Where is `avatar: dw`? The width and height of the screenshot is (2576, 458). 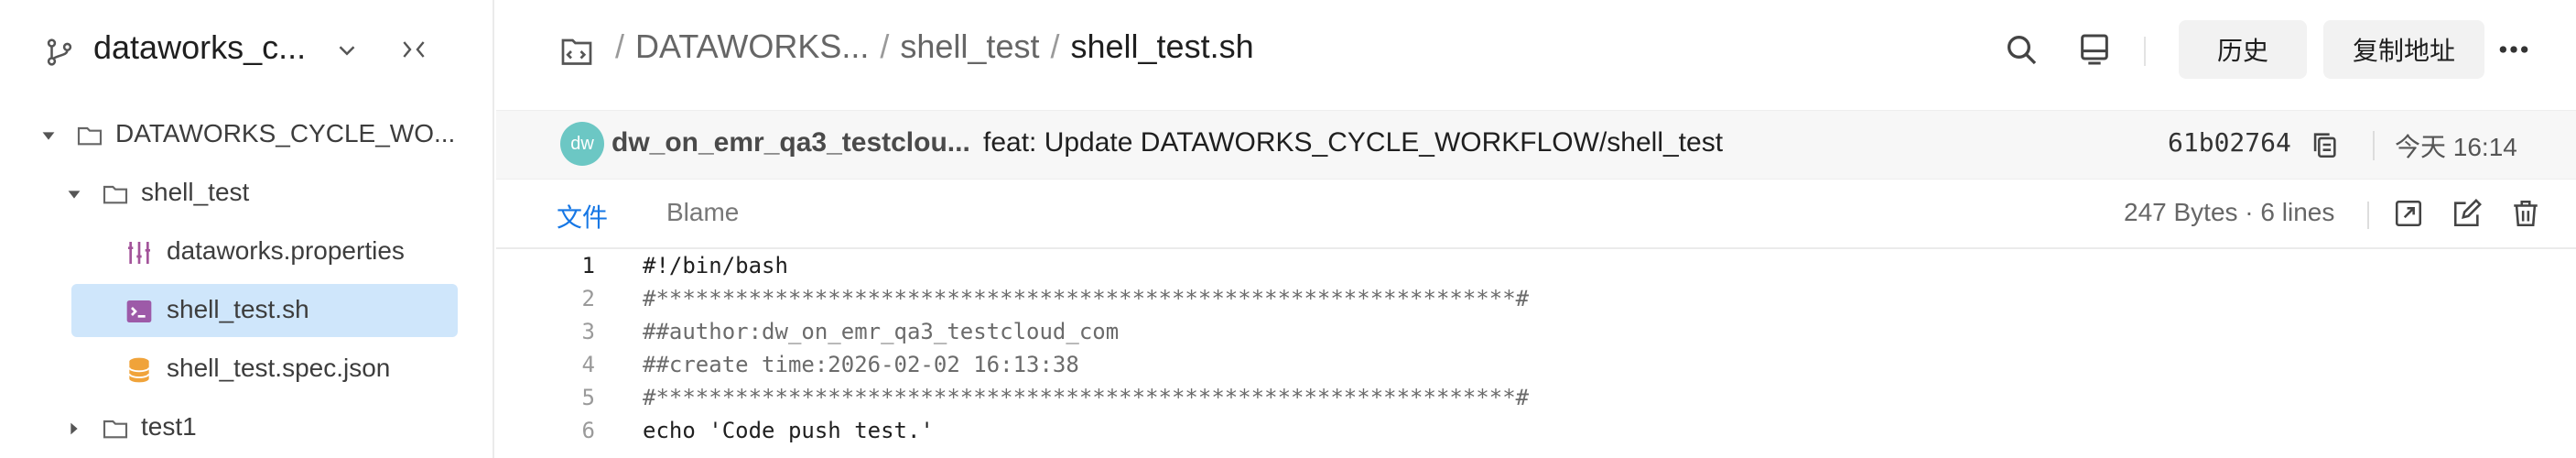 avatar: dw is located at coordinates (582, 144).